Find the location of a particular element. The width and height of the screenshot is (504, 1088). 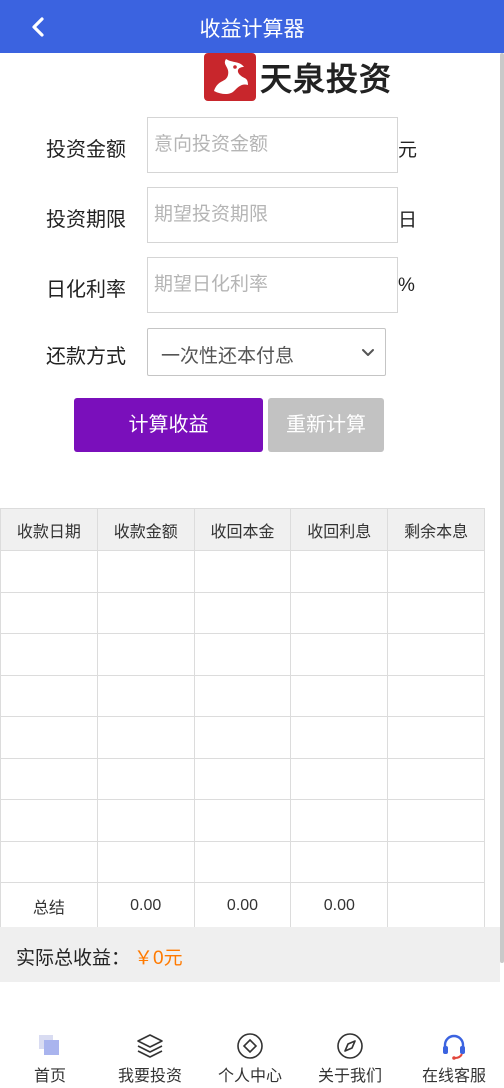

tab-user-center-label: 个人中心 is located at coordinates (249, 1076).